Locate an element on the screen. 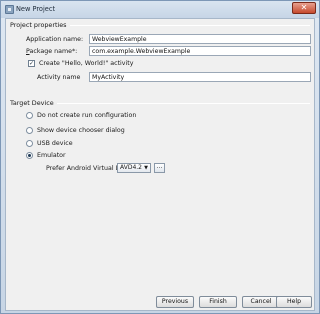 The image size is (320, 314). avd-select: AVD4.2 ▼ is located at coordinates (134, 168).